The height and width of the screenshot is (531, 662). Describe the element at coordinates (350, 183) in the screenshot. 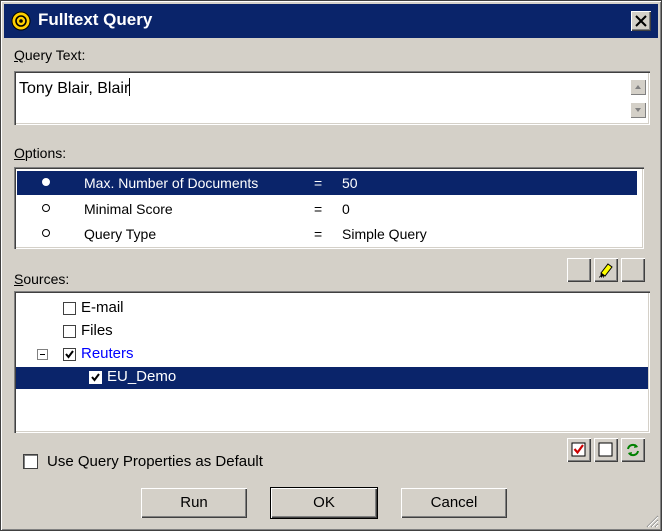

I see `option-value: 50` at that location.